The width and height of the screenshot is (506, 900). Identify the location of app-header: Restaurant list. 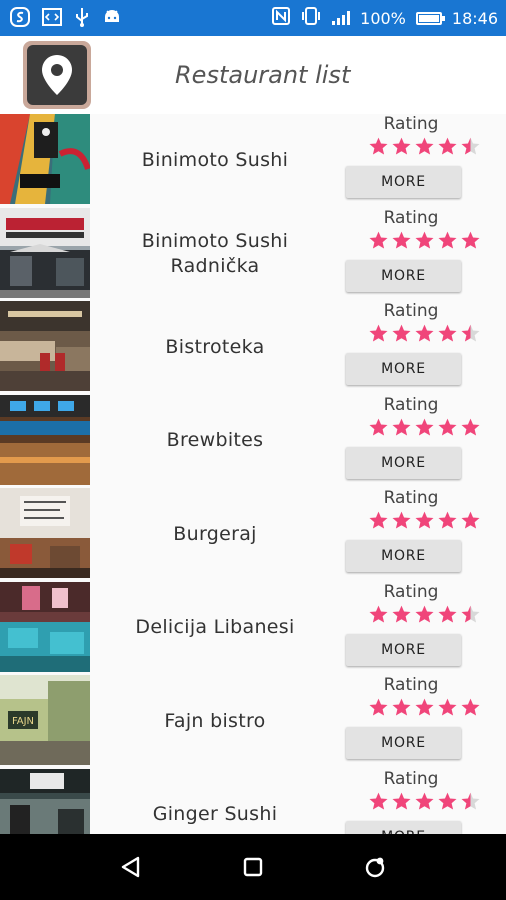
(253, 75).